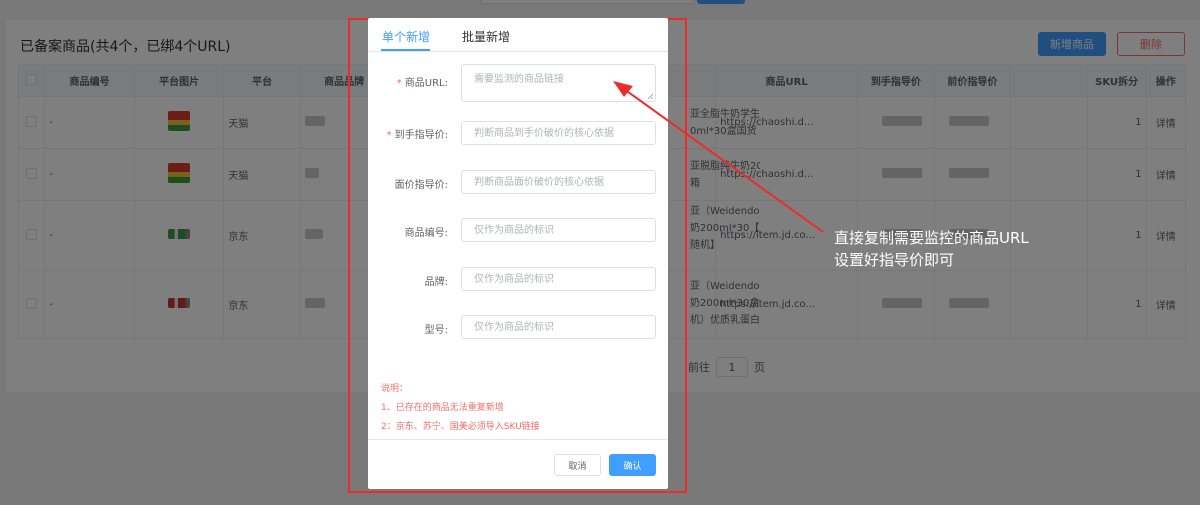 This screenshot has height=505, width=1200. Describe the element at coordinates (894, 260) in the screenshot. I see `annotation-line-2: 设置好指导价即可` at that location.